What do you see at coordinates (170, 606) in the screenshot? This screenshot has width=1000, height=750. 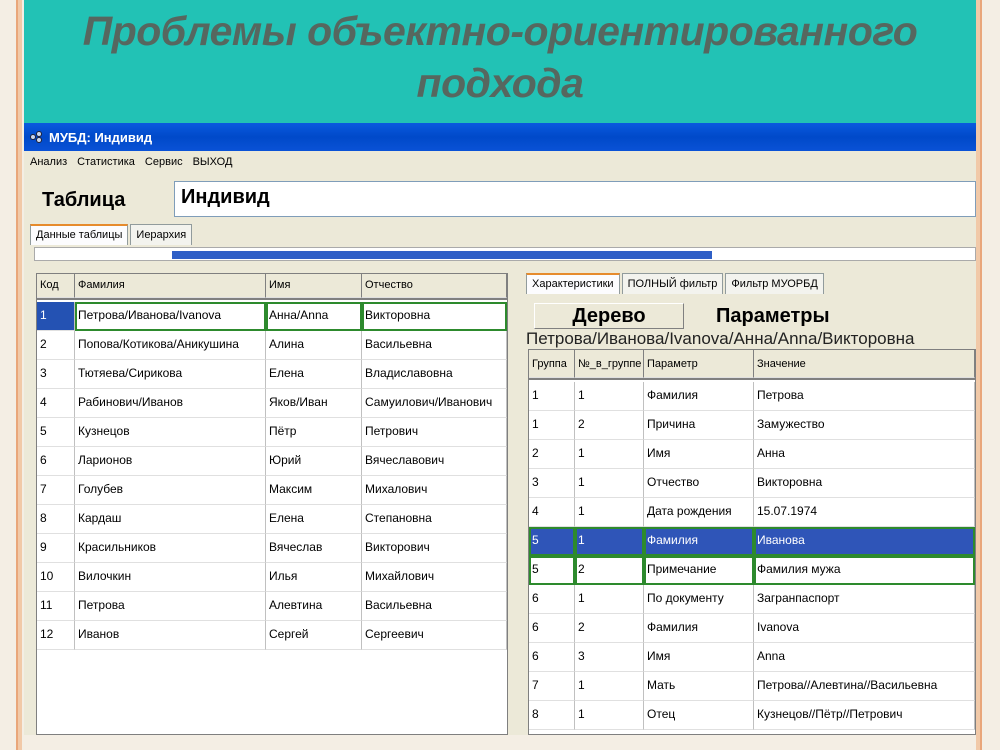 I see `cell-surname: Петрова` at bounding box center [170, 606].